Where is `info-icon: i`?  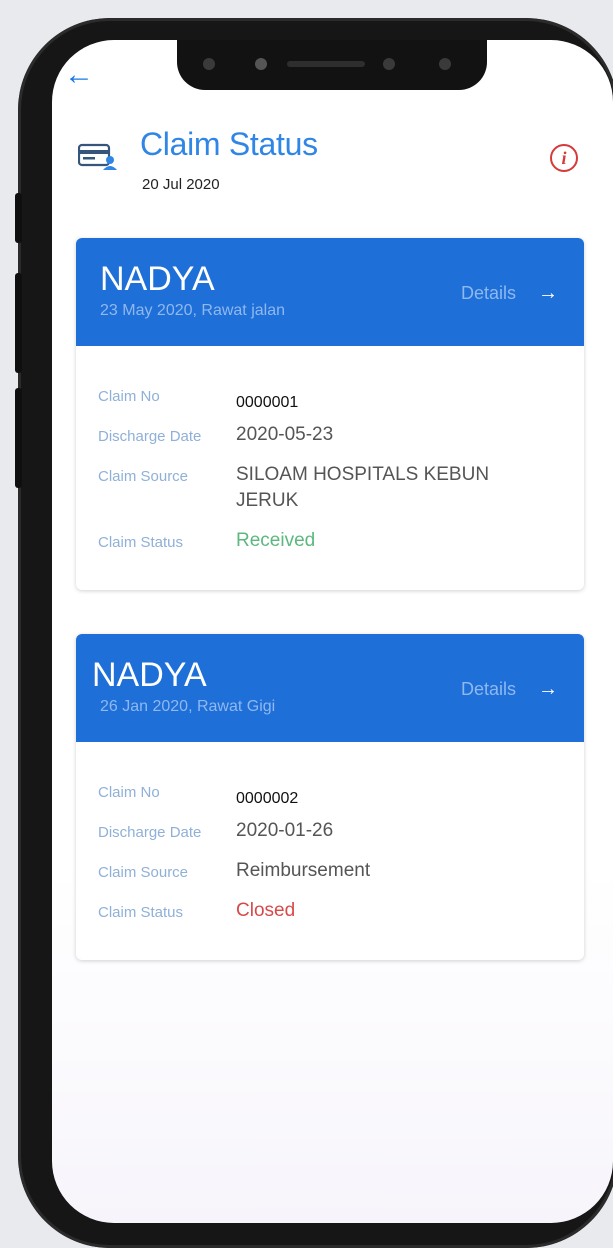 info-icon: i is located at coordinates (564, 158).